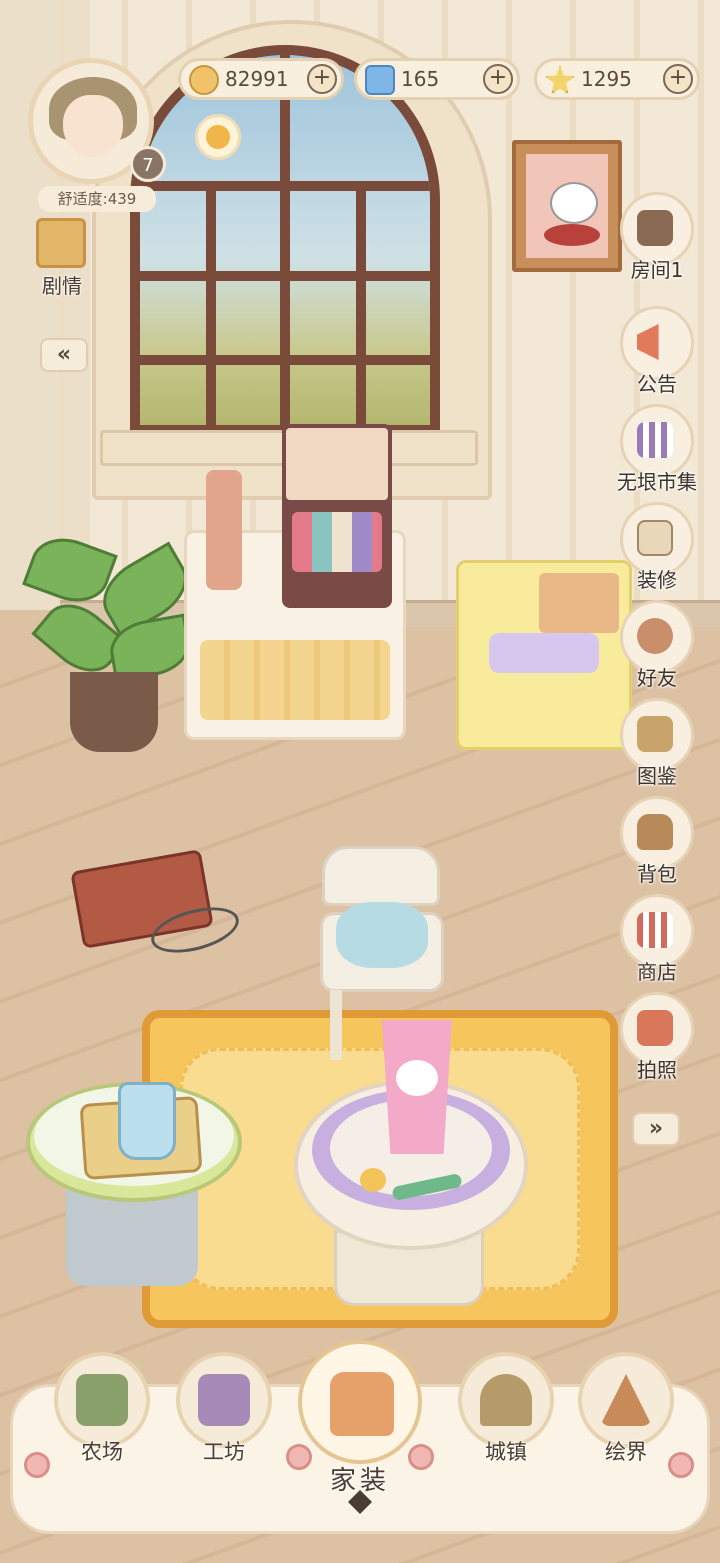  I want to click on friends-button: 好友, so click(657, 648).